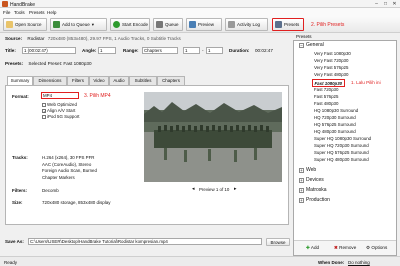 This screenshot has height=266, width=400. Describe the element at coordinates (78, 24) in the screenshot. I see `add-to-queue-button: Add to Queue ▾` at that location.